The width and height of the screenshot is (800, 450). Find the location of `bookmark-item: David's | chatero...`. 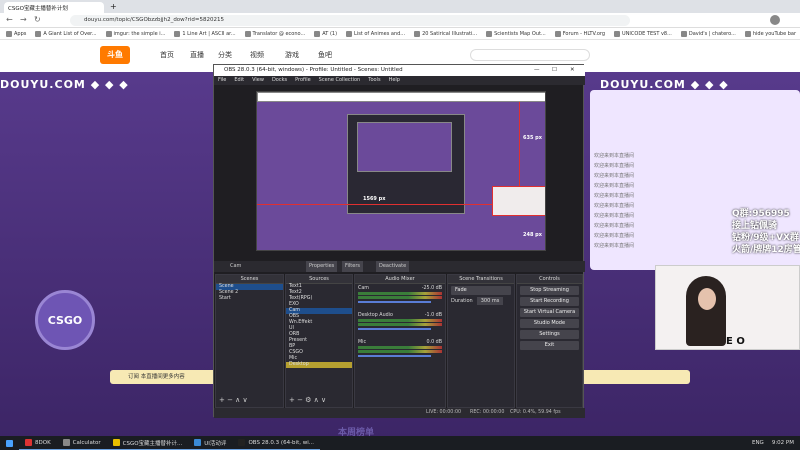

bookmark-item: David's | chatero... is located at coordinates (708, 33).